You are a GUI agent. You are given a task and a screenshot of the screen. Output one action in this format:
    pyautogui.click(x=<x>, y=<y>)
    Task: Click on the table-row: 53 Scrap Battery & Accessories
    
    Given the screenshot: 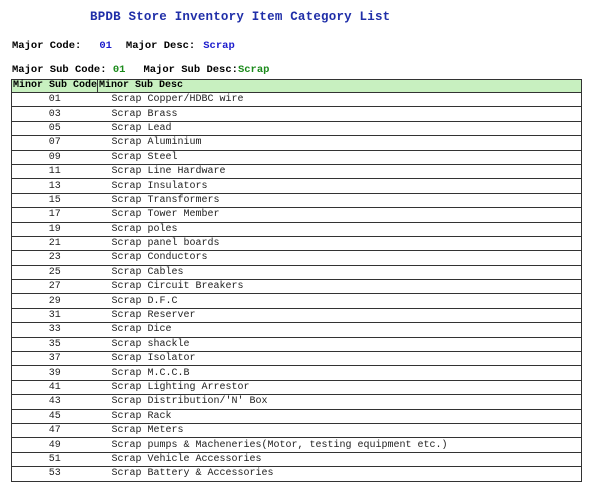 What is the action you would take?
    pyautogui.click(x=296, y=474)
    